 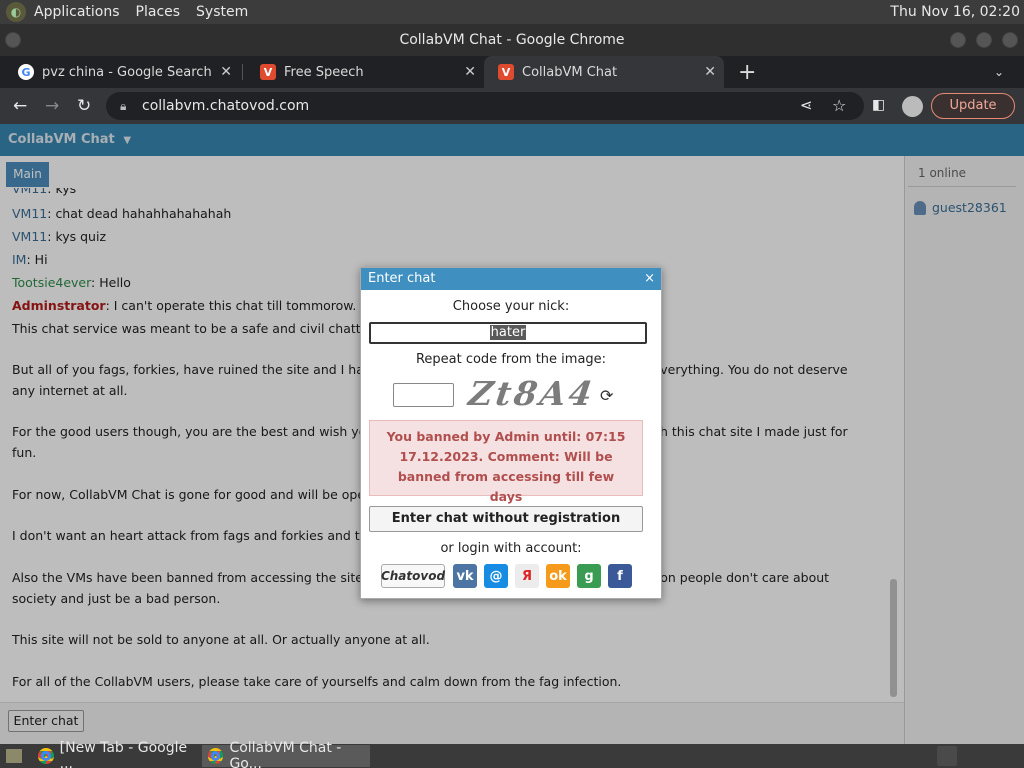 What do you see at coordinates (1002, 72) in the screenshot?
I see `tab-search-chevron-icon: ⌄` at bounding box center [1002, 72].